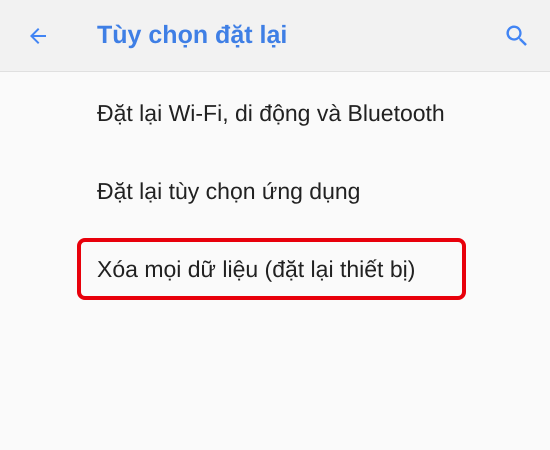 The height and width of the screenshot is (450, 550). What do you see at coordinates (271, 113) in the screenshot?
I see `settings-item: Đặt lại Wi-Fi, di động và Bluetooth` at bounding box center [271, 113].